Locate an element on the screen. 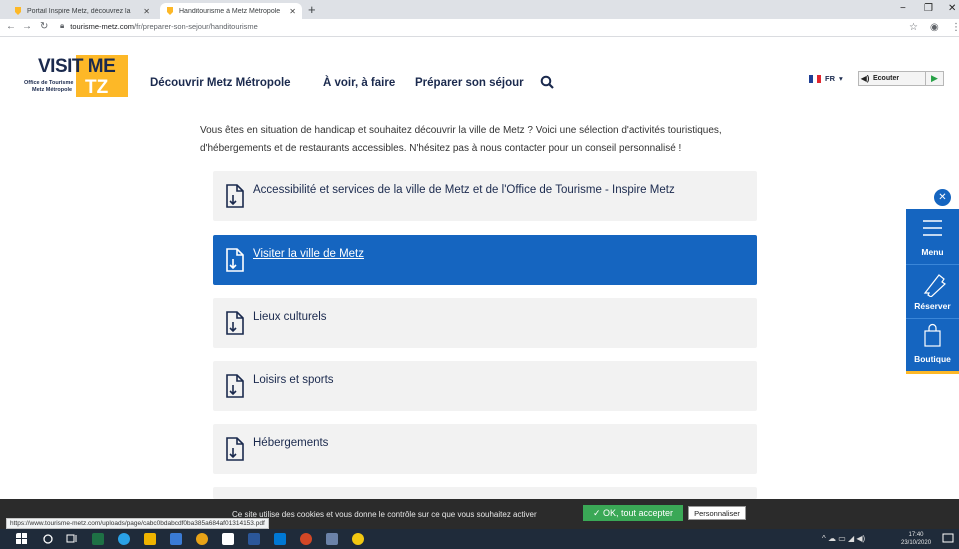 The image size is (959, 549). edge-icon is located at coordinates (124, 539).